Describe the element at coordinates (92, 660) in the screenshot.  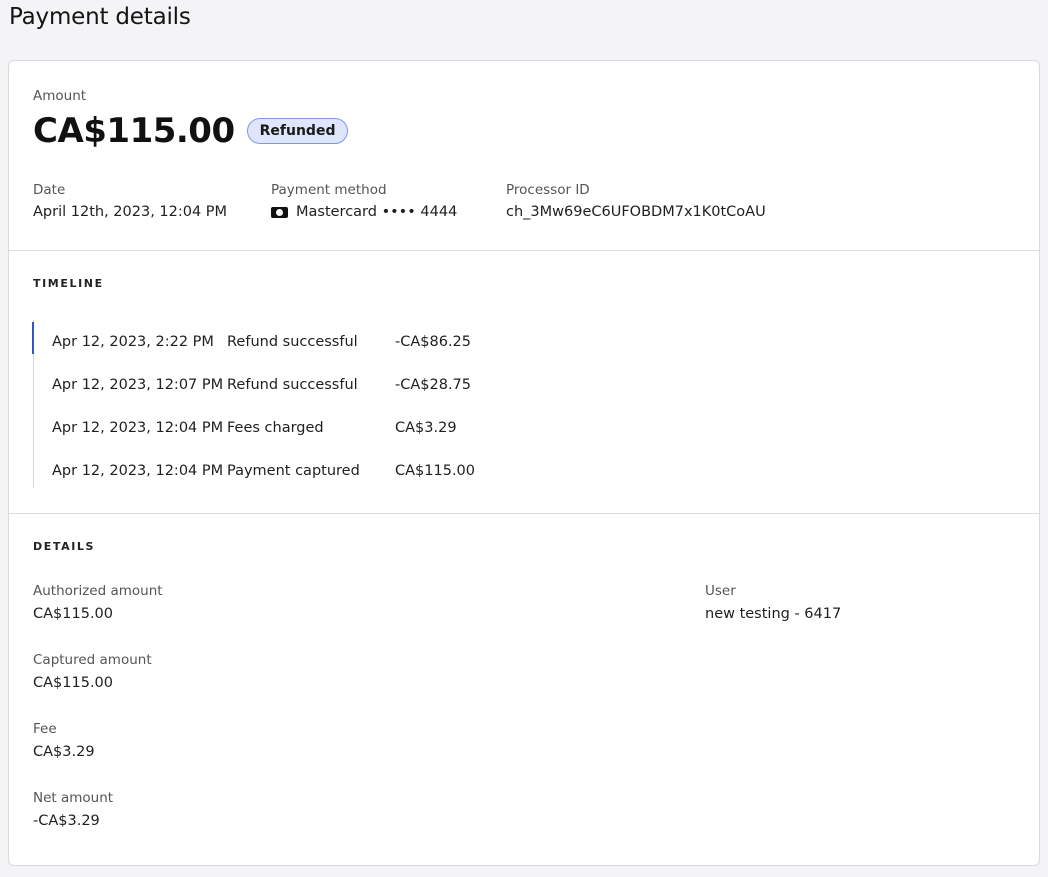
I see `detail-label: Captured amount` at that location.